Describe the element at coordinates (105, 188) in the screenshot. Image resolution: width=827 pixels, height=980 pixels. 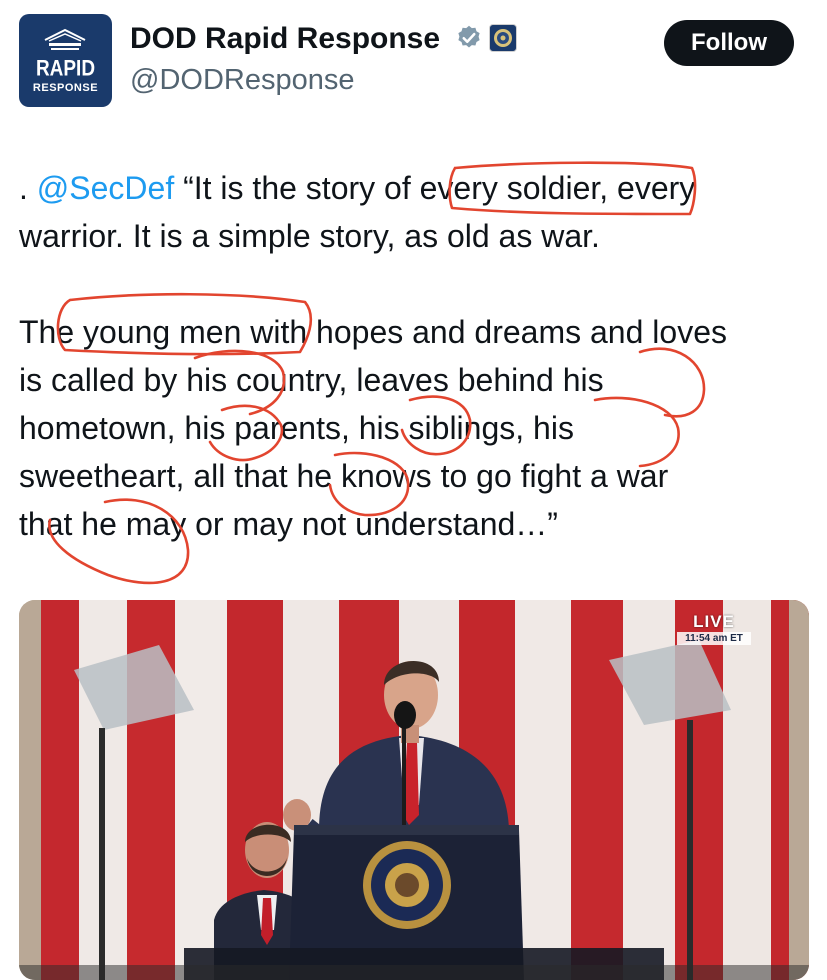
I see `mention-link: @SecDef` at that location.